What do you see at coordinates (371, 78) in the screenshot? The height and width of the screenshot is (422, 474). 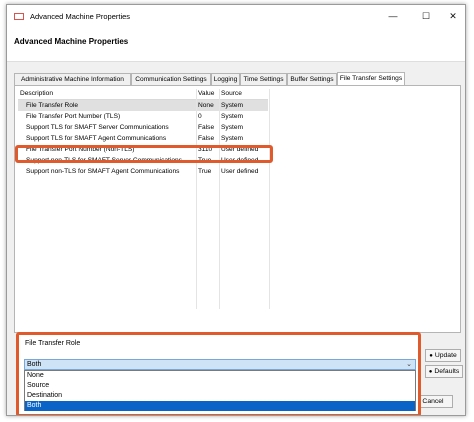 I see `tab-file-transfer-settings: File Transfer Settings` at bounding box center [371, 78].